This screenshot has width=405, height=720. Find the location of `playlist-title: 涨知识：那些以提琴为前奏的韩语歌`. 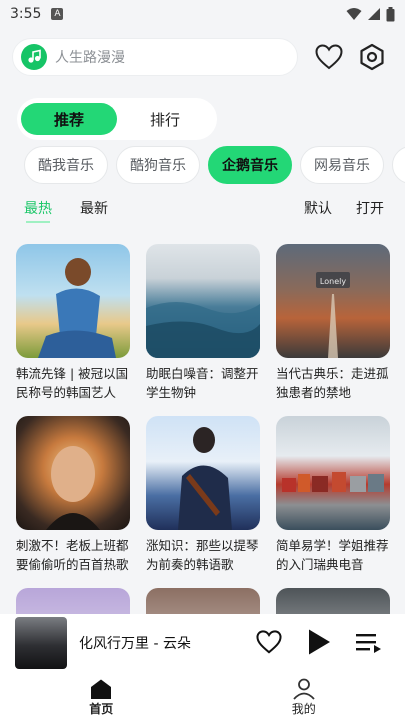

playlist-title: 涨知识：那些以提琴为前奏的韩语歌 is located at coordinates (202, 555).